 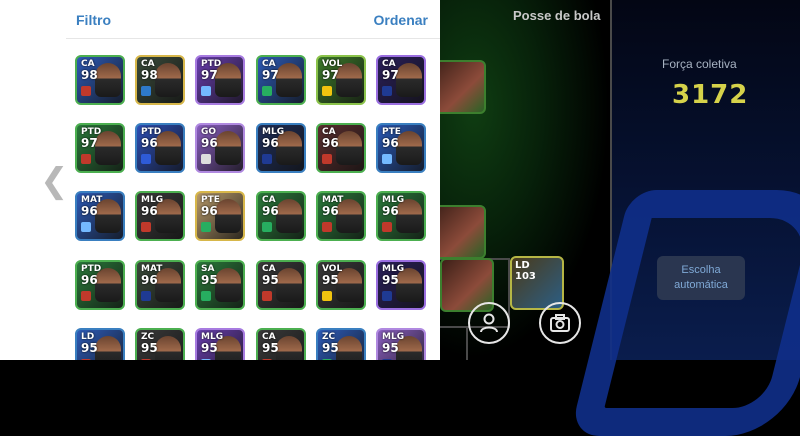 I want to click on player-card: VOL 97, so click(x=341, y=80).